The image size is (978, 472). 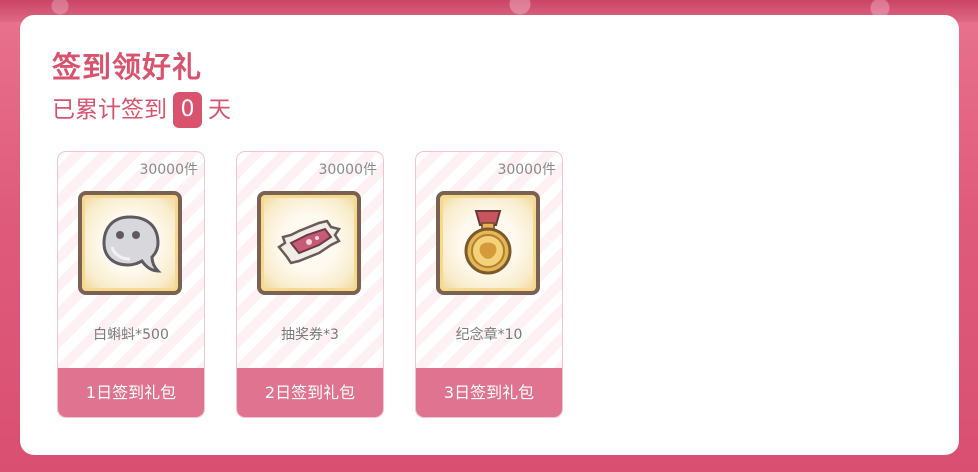 What do you see at coordinates (489, 335) in the screenshot?
I see `reward-name: 纪念章*10` at bounding box center [489, 335].